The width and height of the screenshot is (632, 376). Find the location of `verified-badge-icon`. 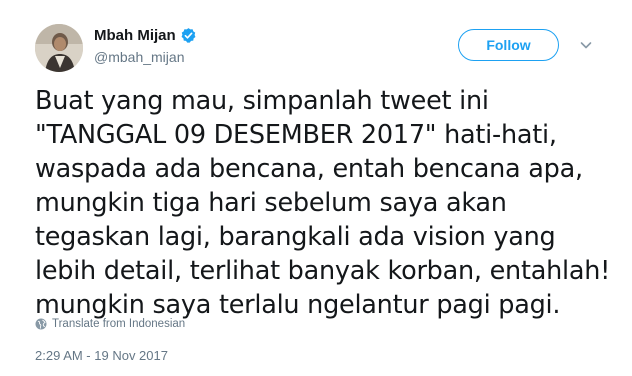

verified-badge-icon is located at coordinates (188, 35).